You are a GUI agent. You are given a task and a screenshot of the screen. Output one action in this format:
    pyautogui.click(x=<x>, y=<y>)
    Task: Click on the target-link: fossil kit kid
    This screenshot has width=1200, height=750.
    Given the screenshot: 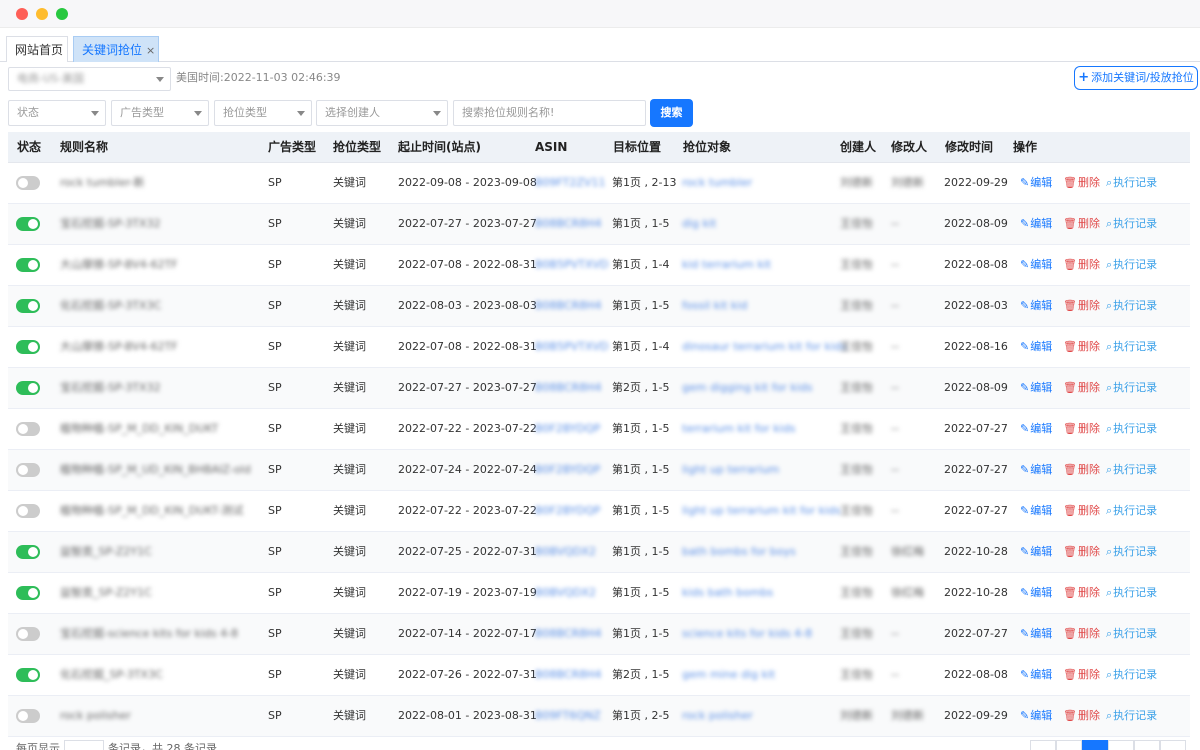 What is the action you would take?
    pyautogui.click(x=714, y=306)
    